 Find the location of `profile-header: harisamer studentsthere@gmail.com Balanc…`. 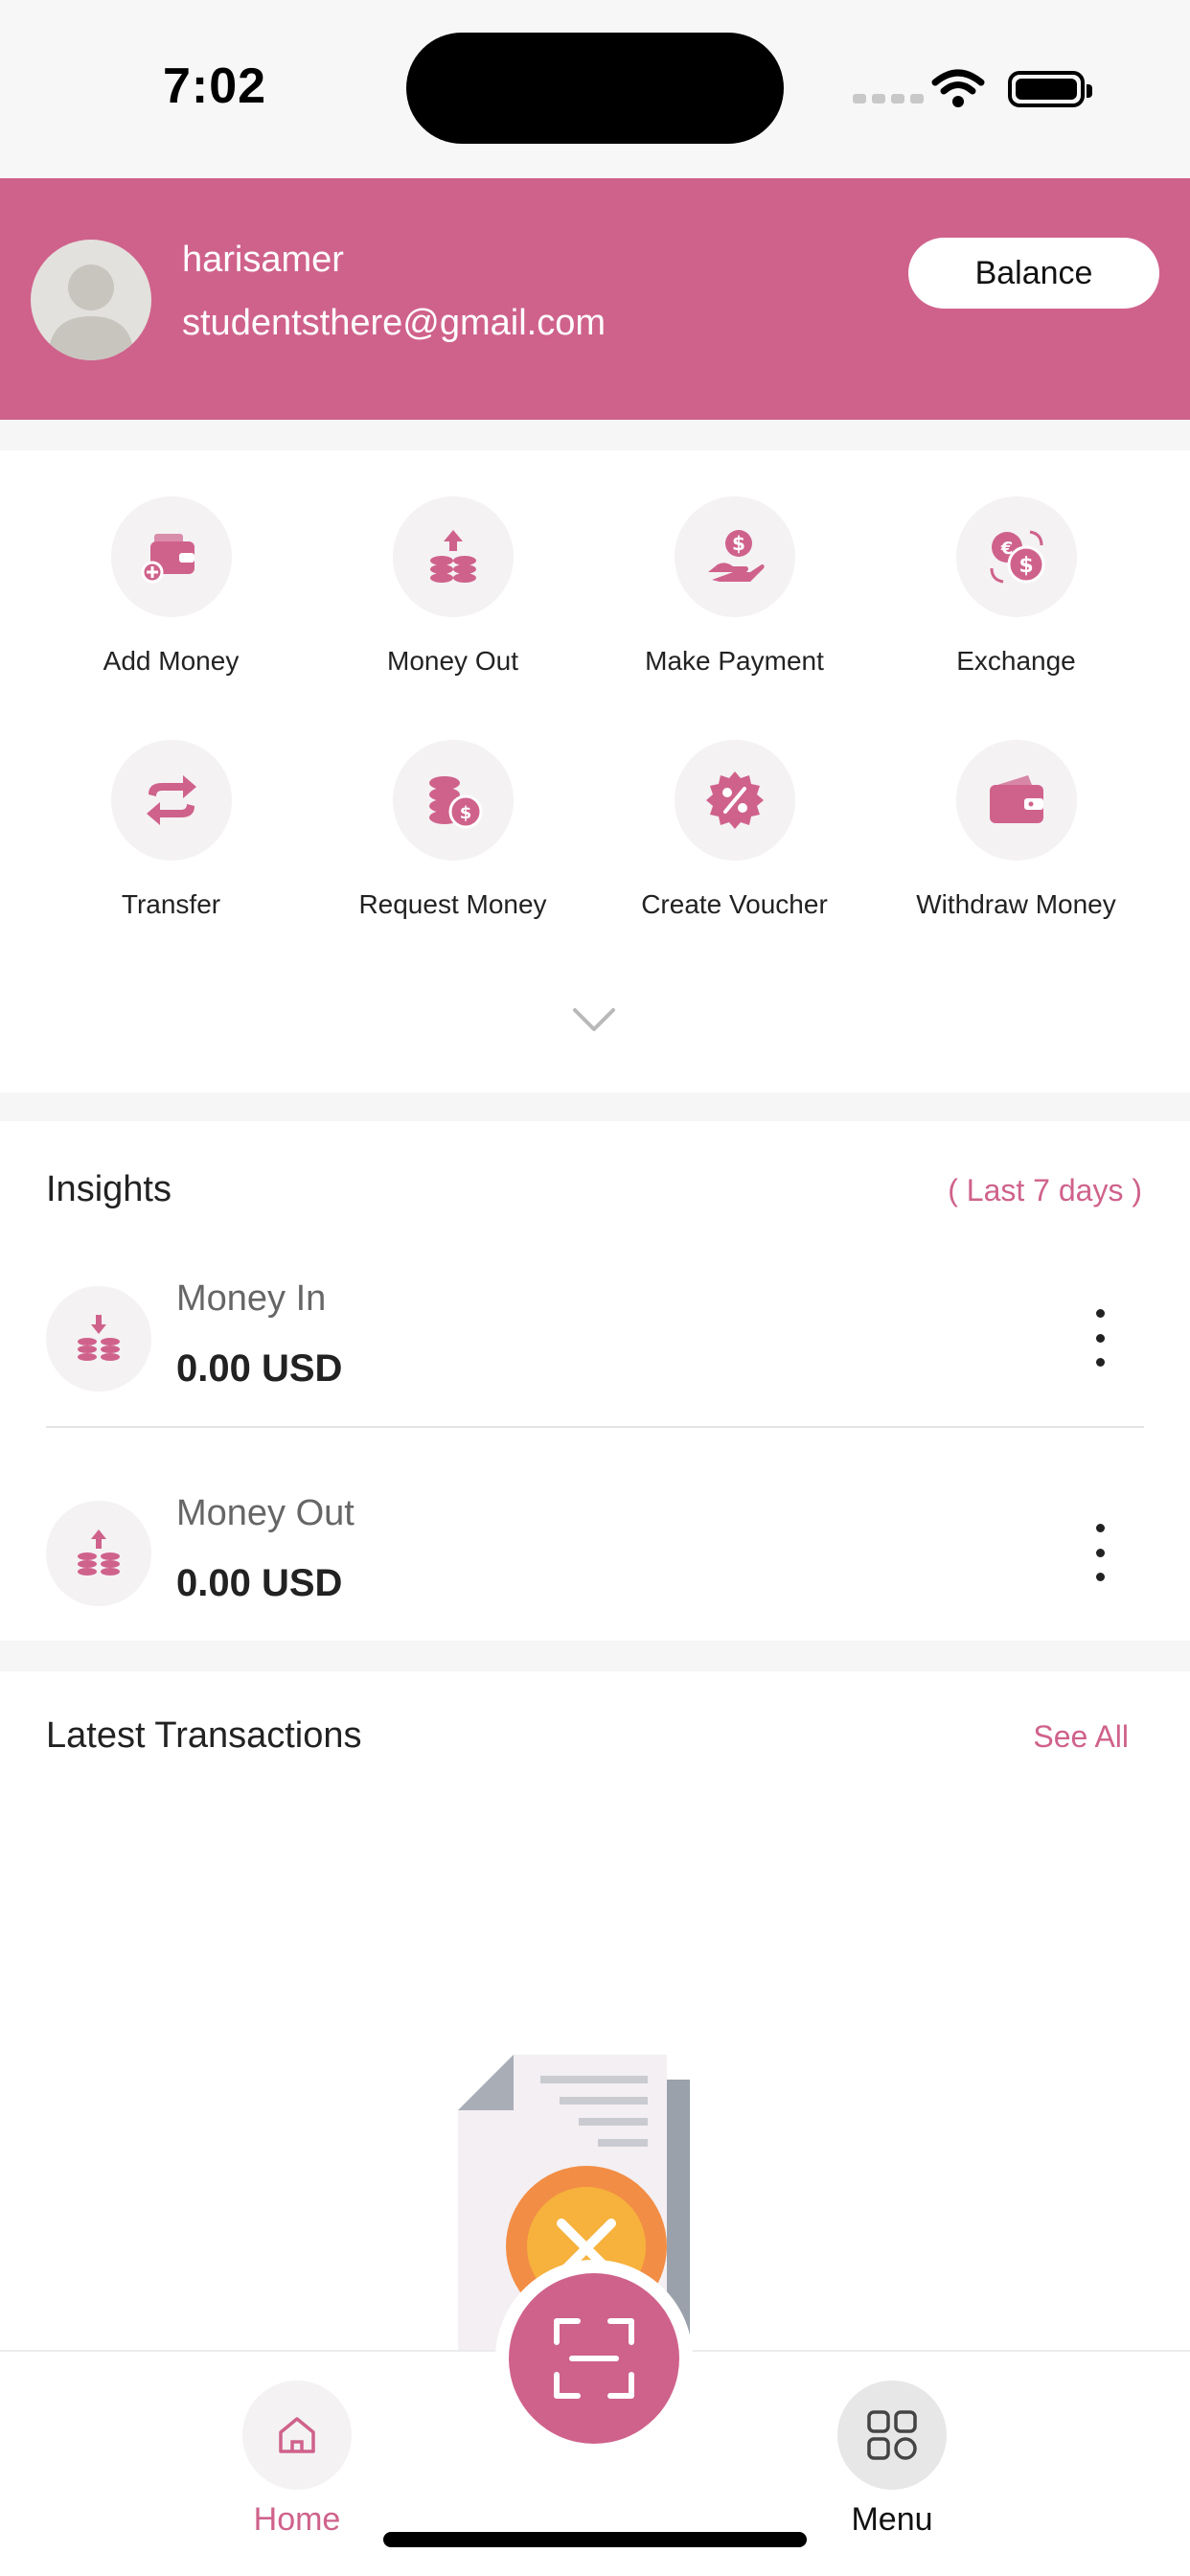

profile-header: harisamer studentsthere@gmail.com Balanc… is located at coordinates (595, 299).